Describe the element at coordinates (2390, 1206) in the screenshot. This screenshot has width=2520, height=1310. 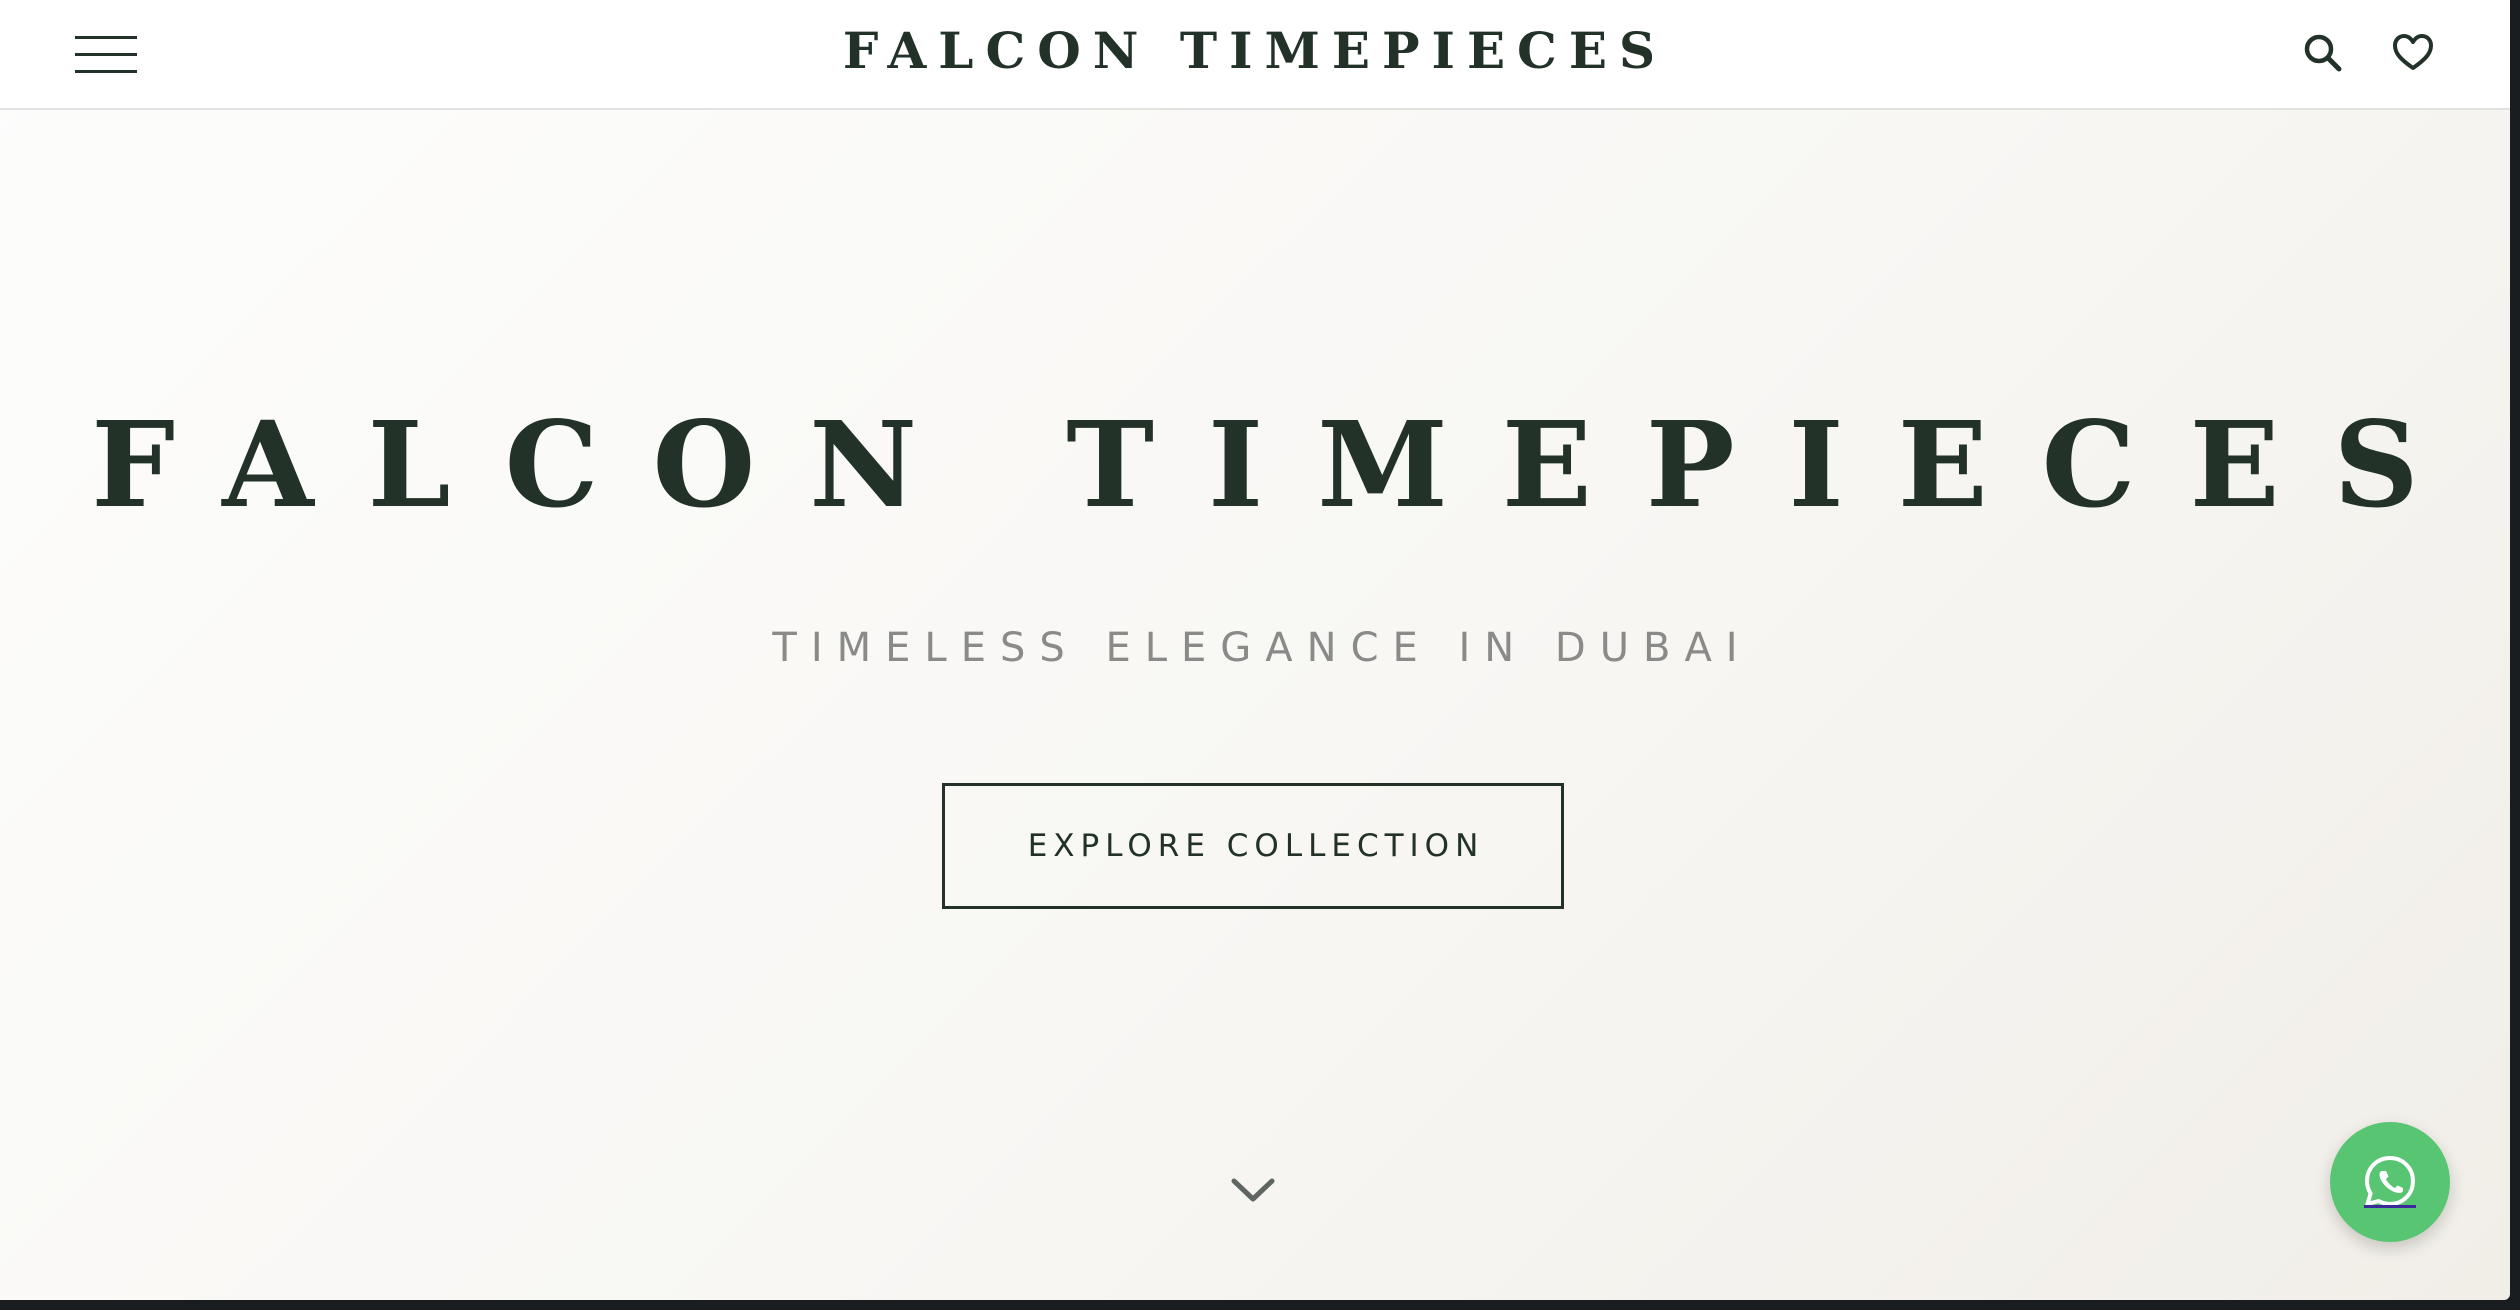
I see `whatsapp-link-underline` at that location.